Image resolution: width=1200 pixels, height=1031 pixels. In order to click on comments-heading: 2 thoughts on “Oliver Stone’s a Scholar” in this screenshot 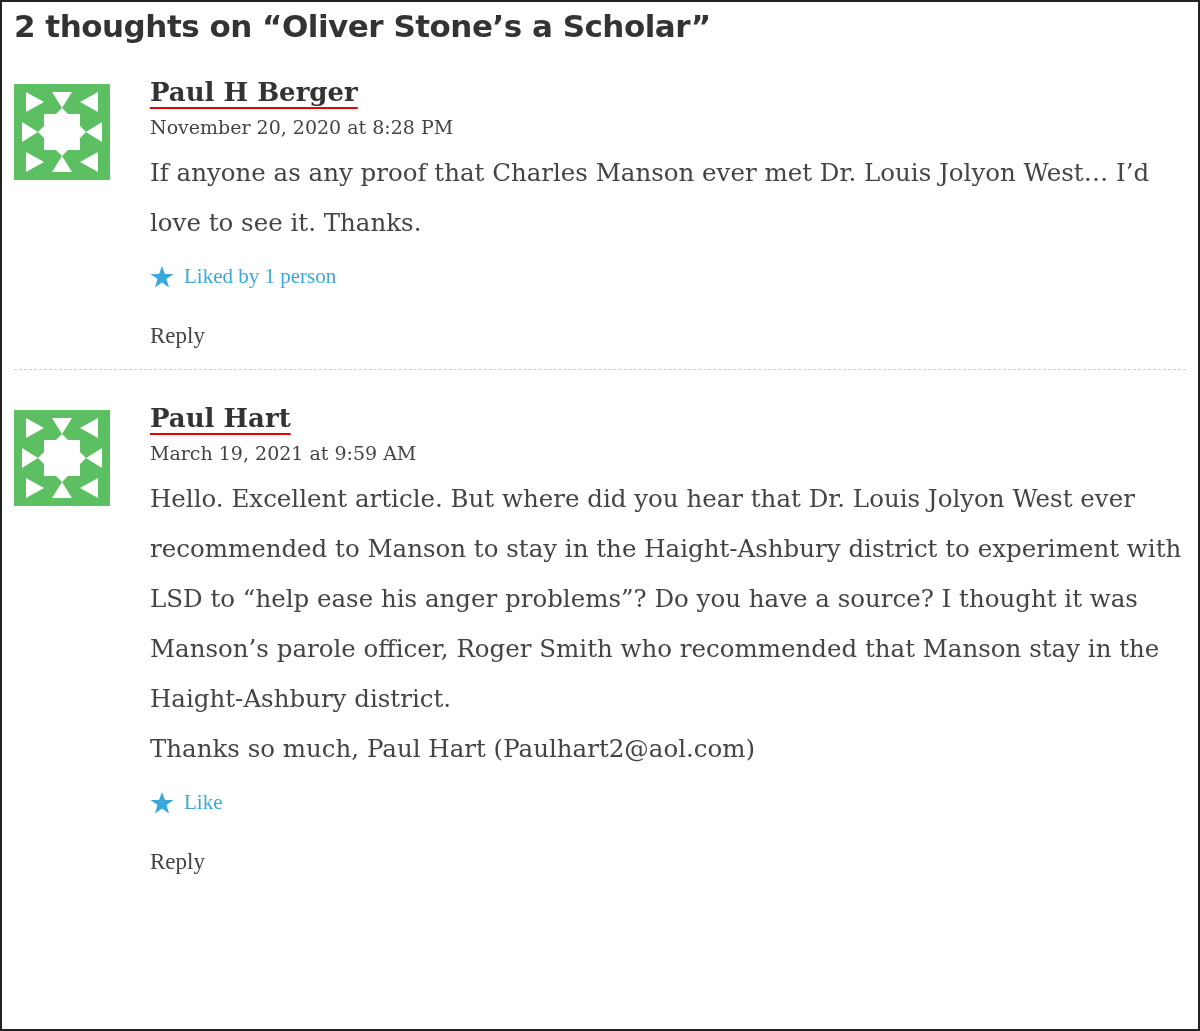, I will do `click(363, 26)`.